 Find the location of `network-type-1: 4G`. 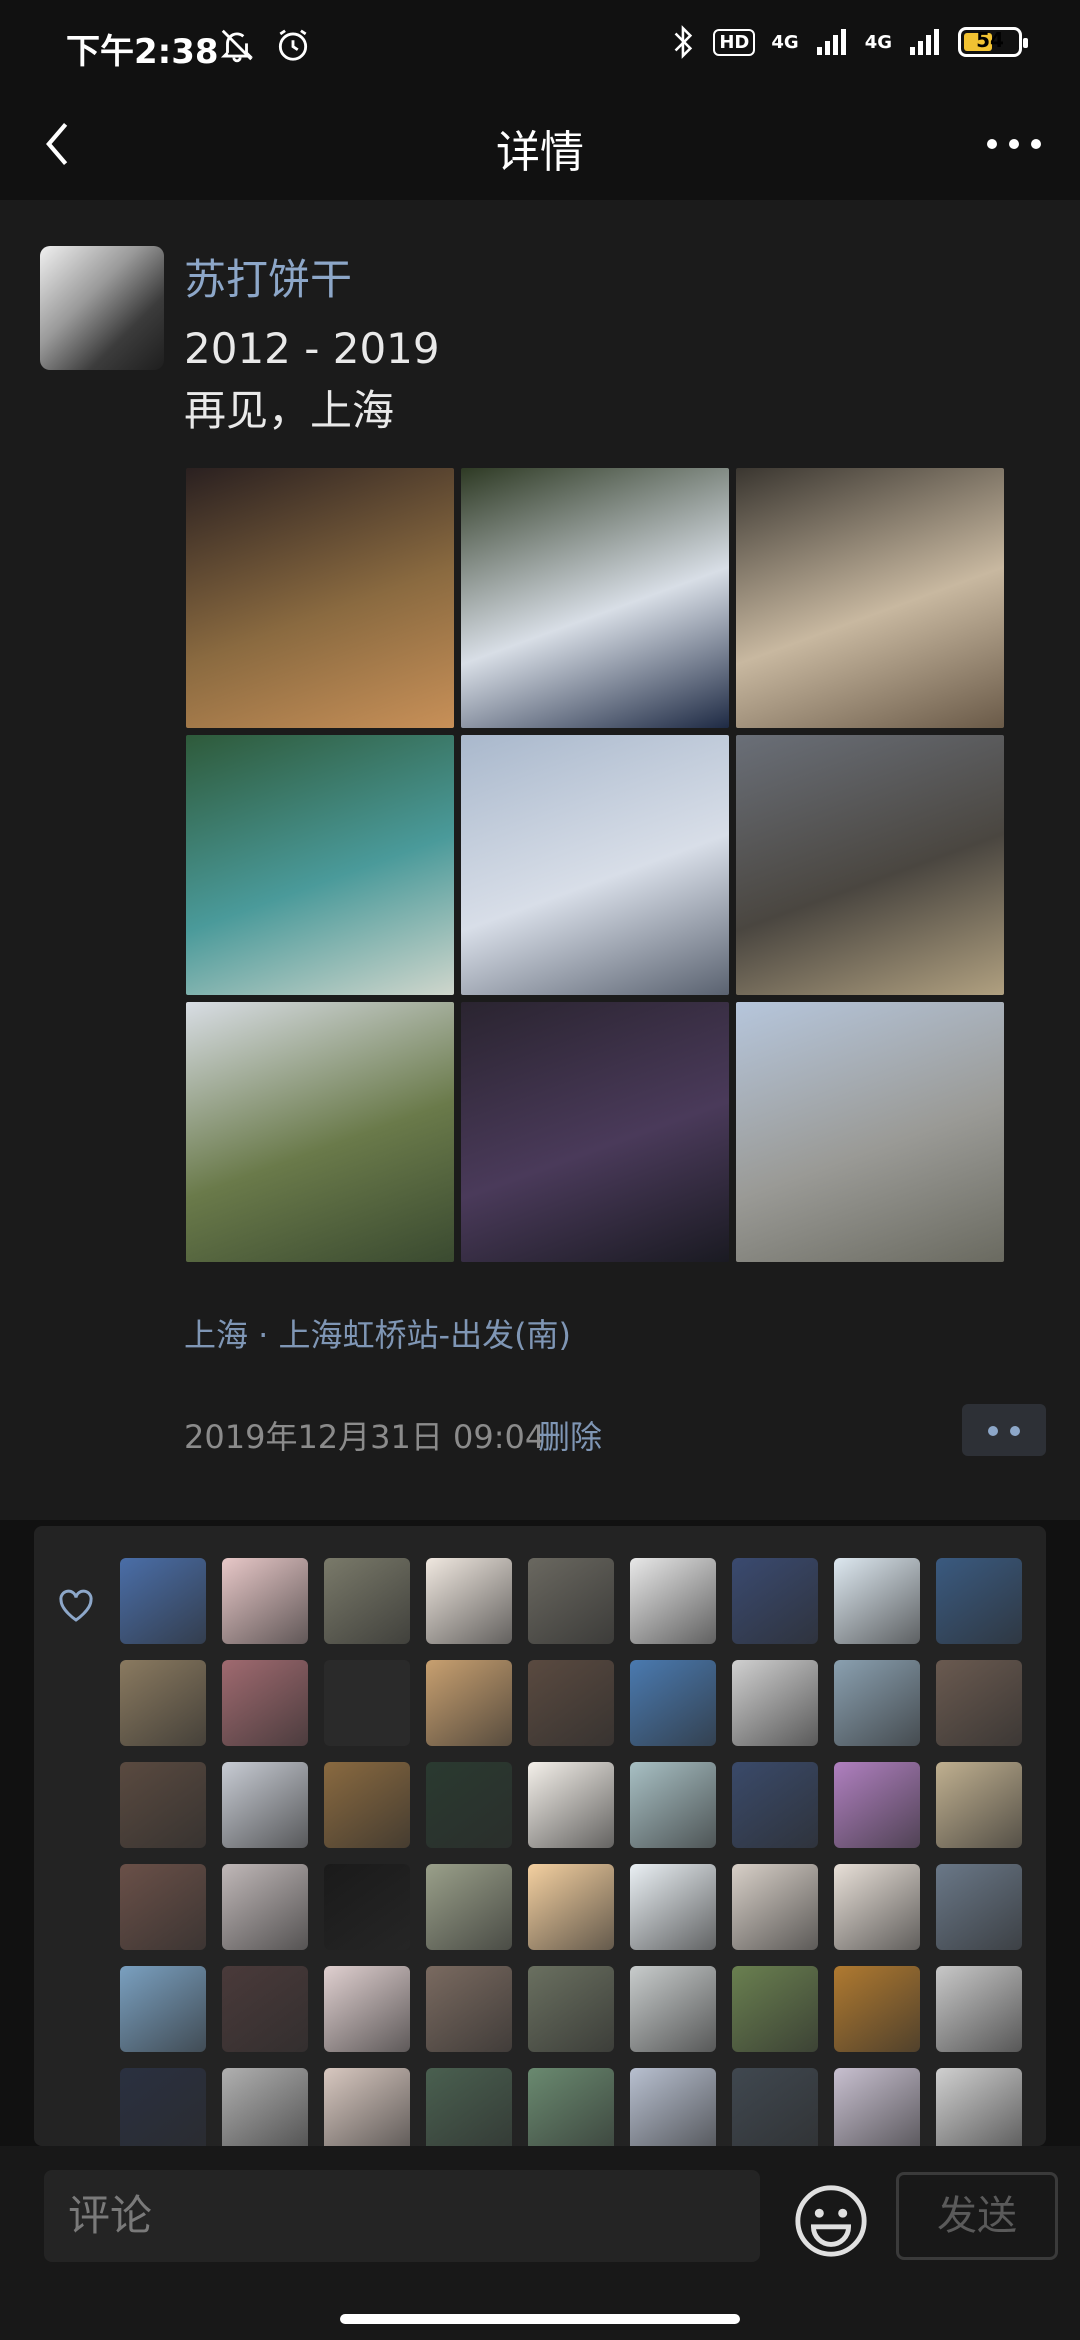

network-type-1: 4G is located at coordinates (785, 42).